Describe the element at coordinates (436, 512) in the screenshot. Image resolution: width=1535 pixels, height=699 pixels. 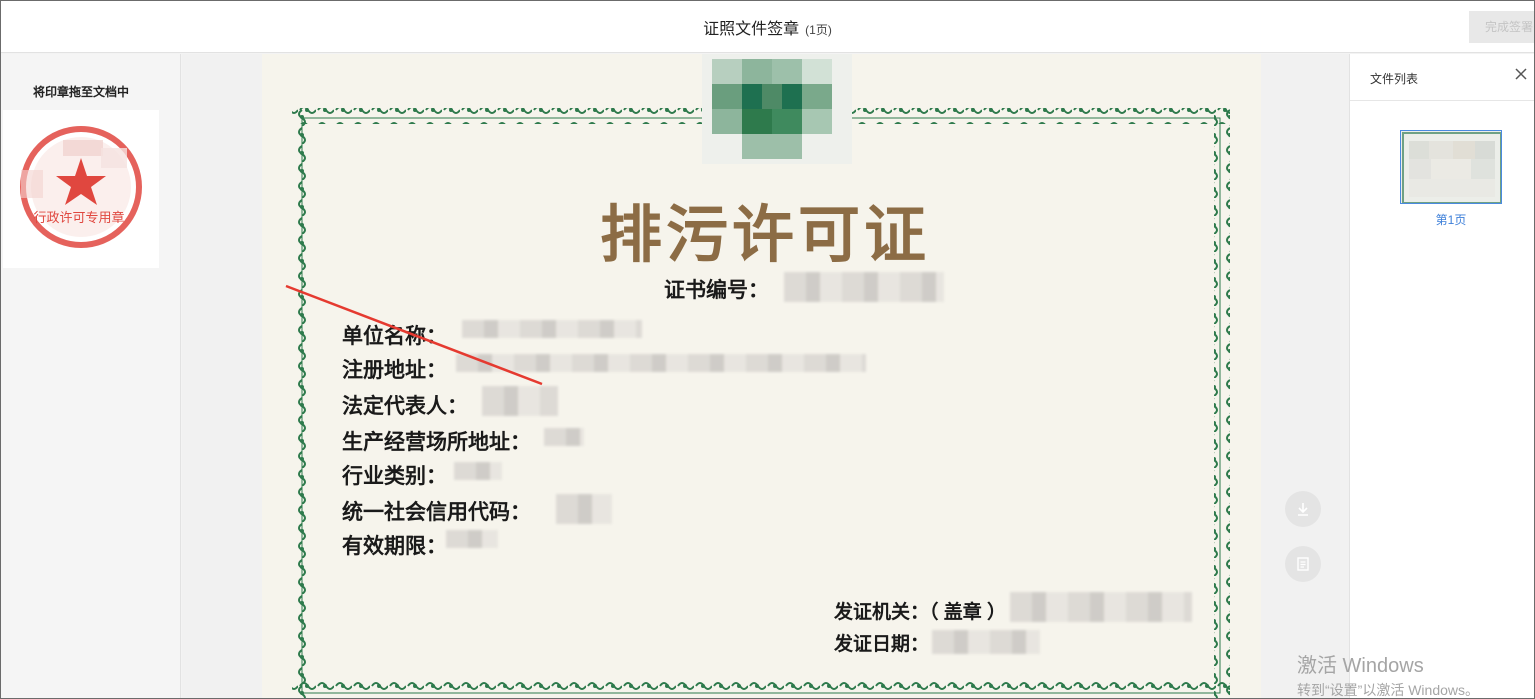
I see `field-credit-code: 统一社会信用代码：` at that location.